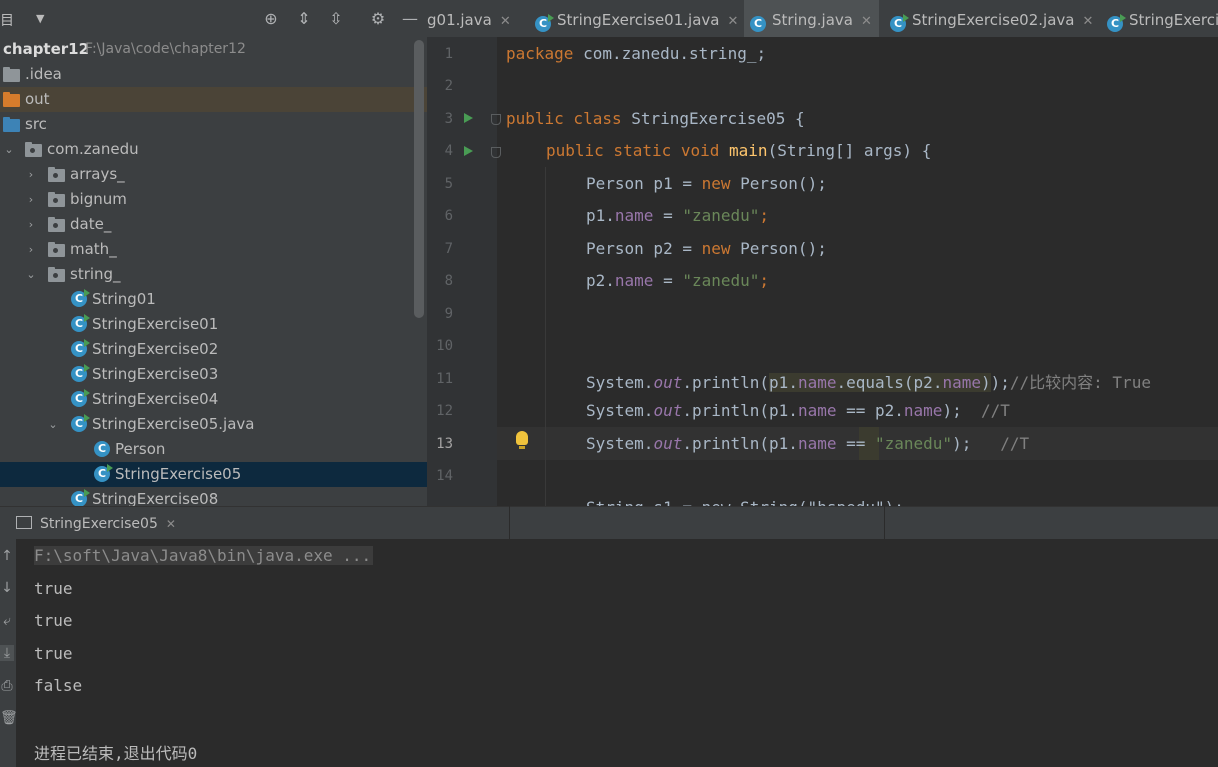 This screenshot has width=1218, height=767. What do you see at coordinates (213, 274) in the screenshot?
I see `tree-item-string: ⌄ string_` at bounding box center [213, 274].